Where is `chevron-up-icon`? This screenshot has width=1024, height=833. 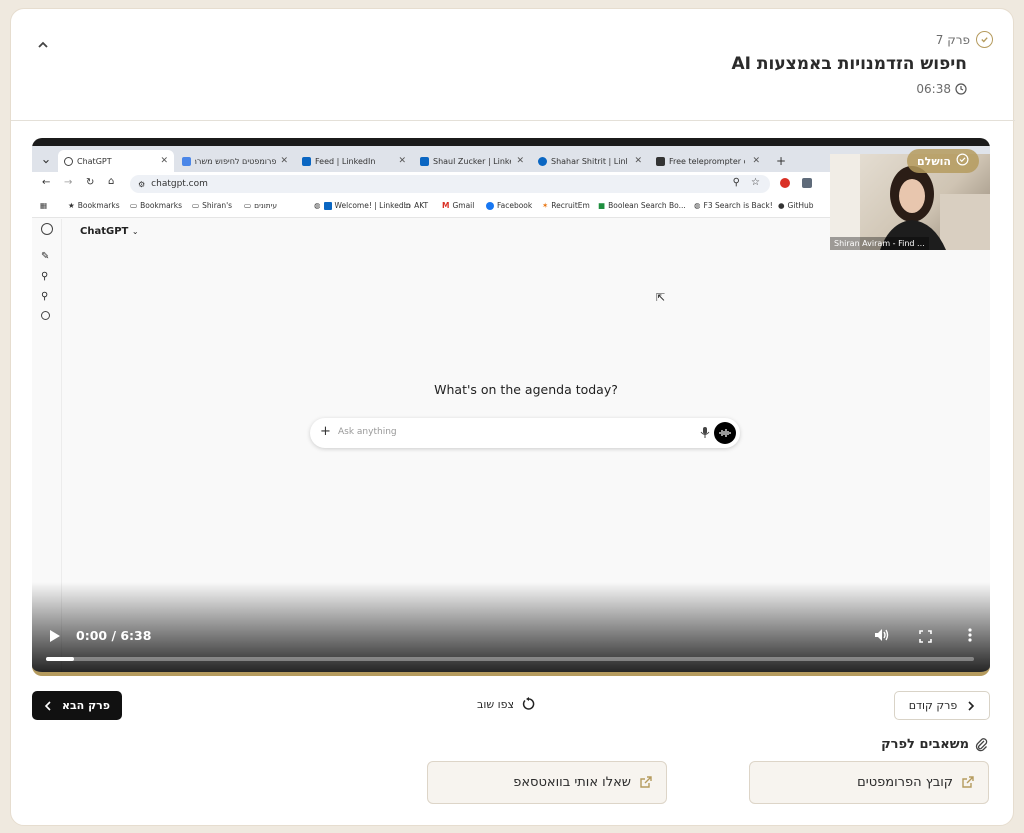
chevron-up-icon is located at coordinates (43, 44).